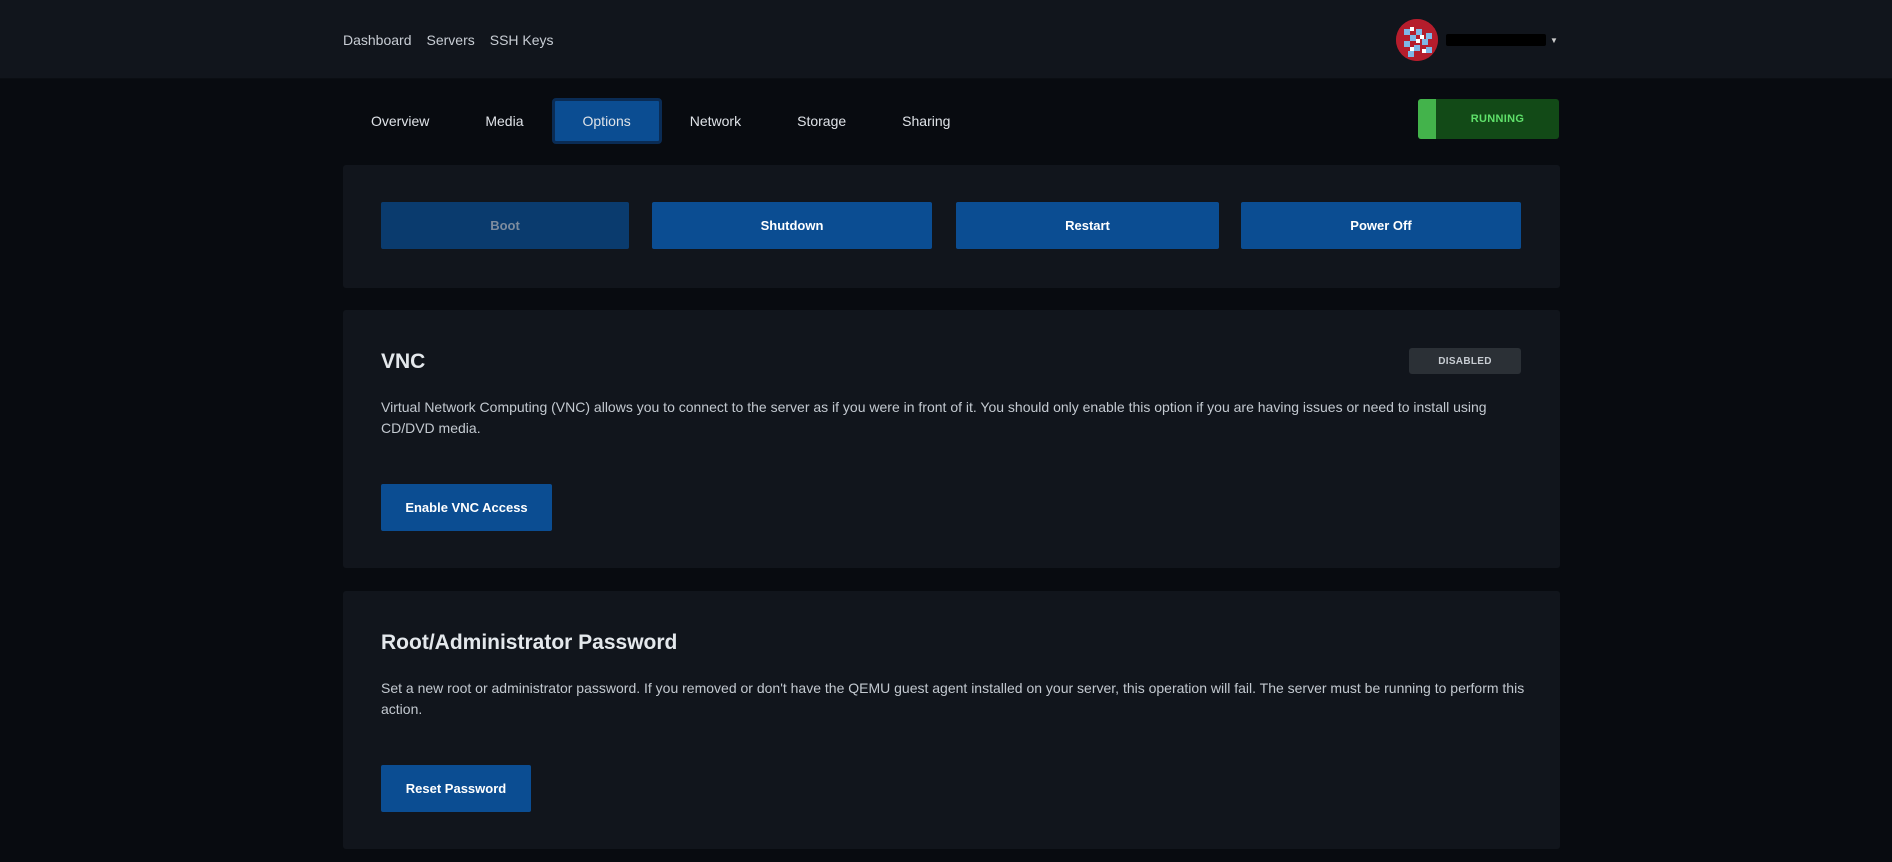 The width and height of the screenshot is (1892, 862). Describe the element at coordinates (946, 39) in the screenshot. I see `top-bar: Dashboard Servers SSH Keys ▼` at that location.